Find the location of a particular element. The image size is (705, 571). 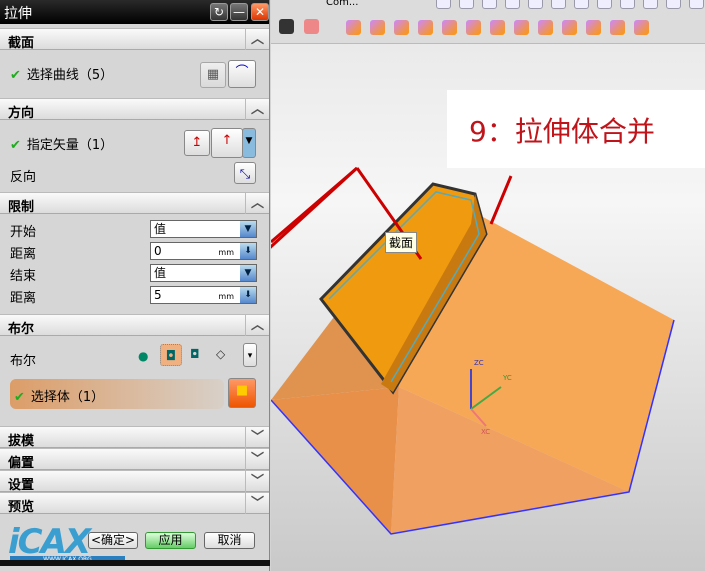

settings-header: 设置 ﹀ is located at coordinates (134, 481).